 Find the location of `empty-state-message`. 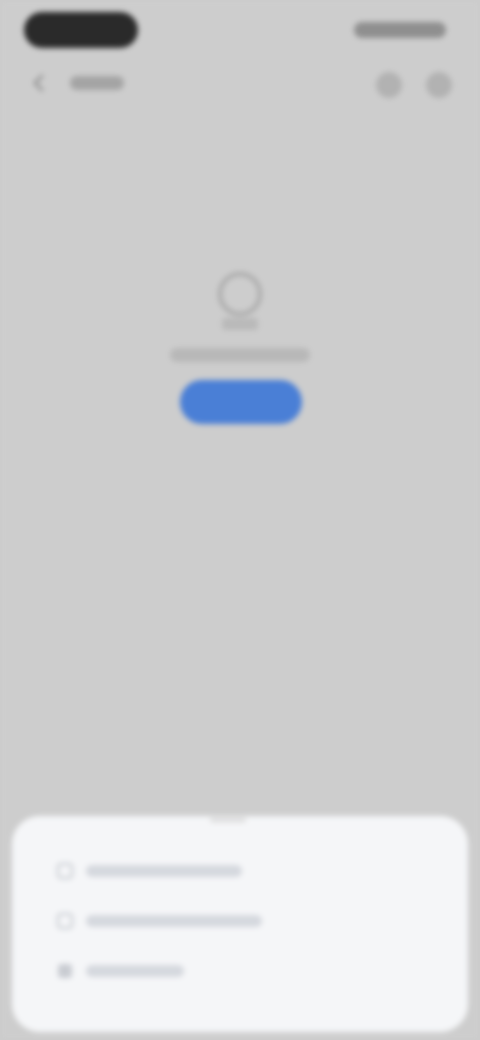

empty-state-message is located at coordinates (240, 355).